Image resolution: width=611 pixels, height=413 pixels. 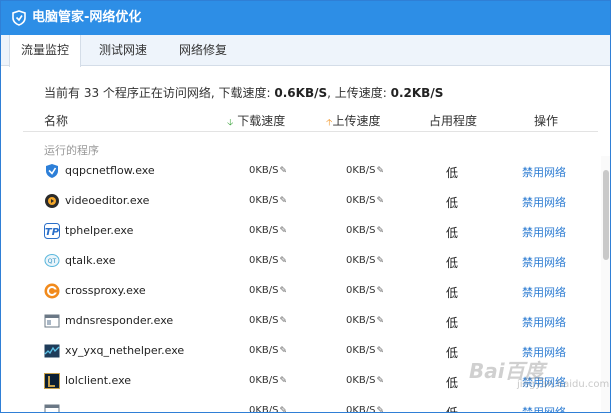 I want to click on column-download: 🡣 下载速度, so click(x=256, y=121).